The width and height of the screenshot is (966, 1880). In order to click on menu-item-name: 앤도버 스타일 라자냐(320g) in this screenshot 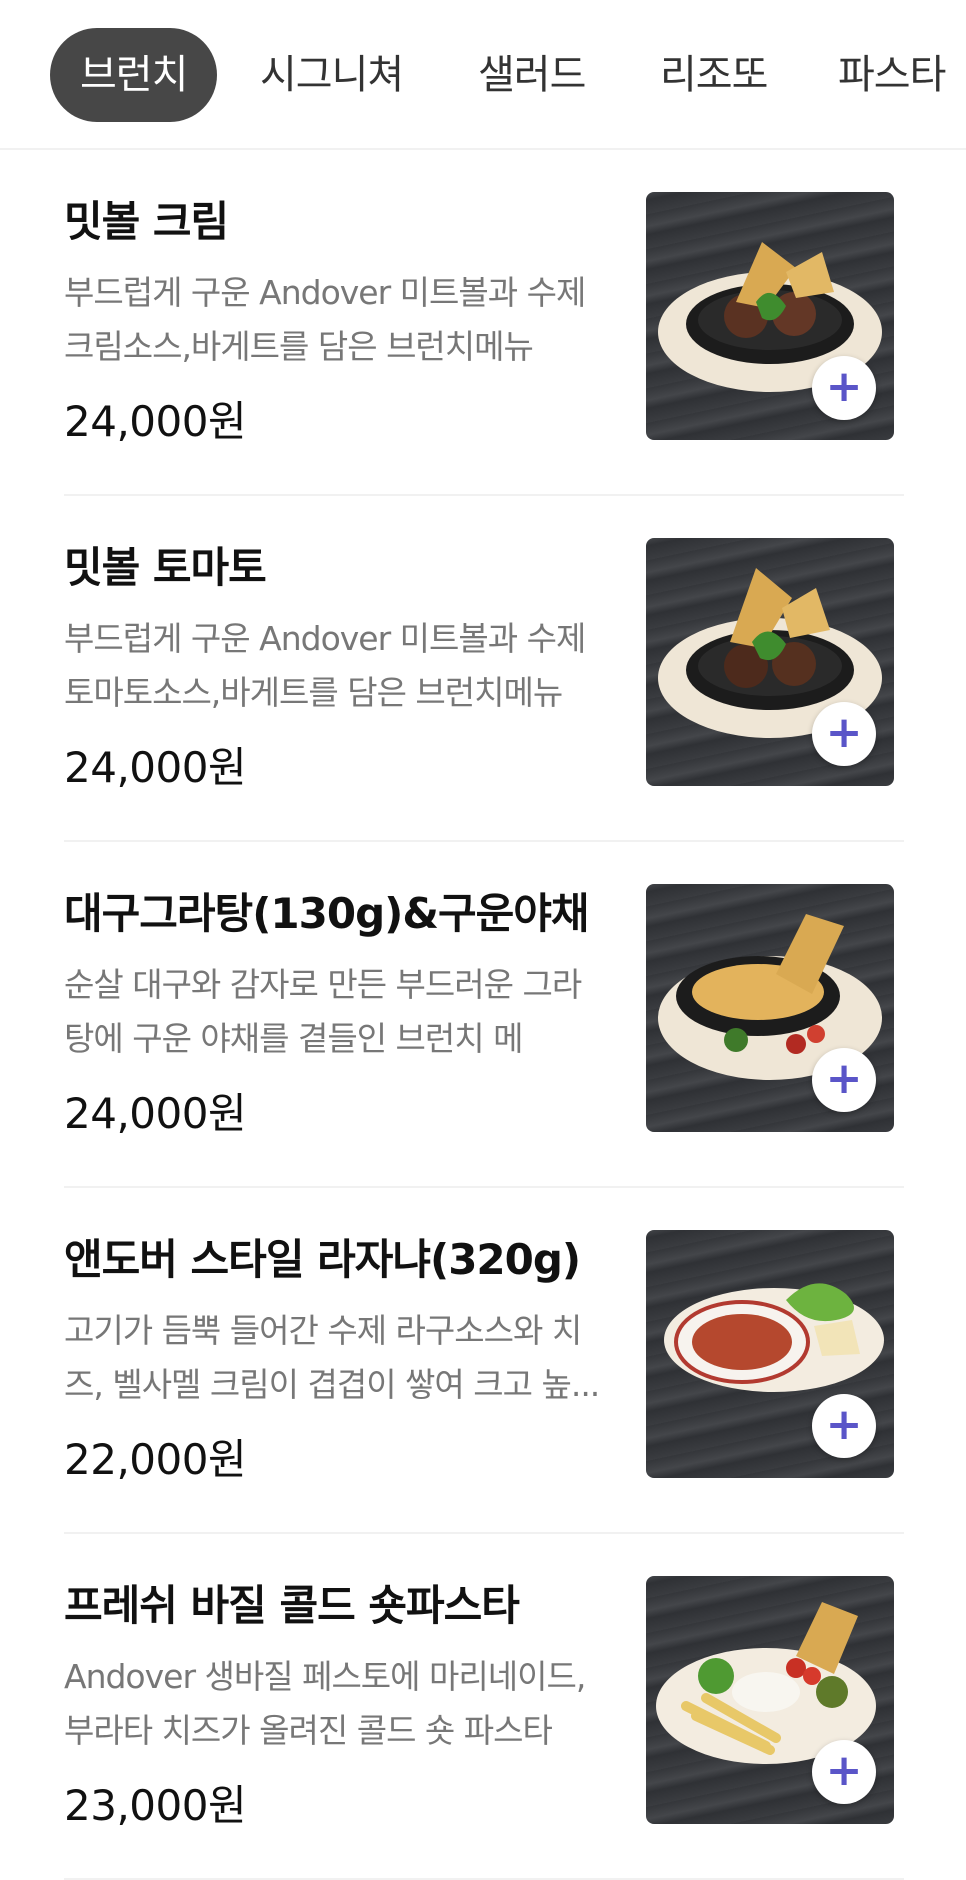, I will do `click(322, 1259)`.